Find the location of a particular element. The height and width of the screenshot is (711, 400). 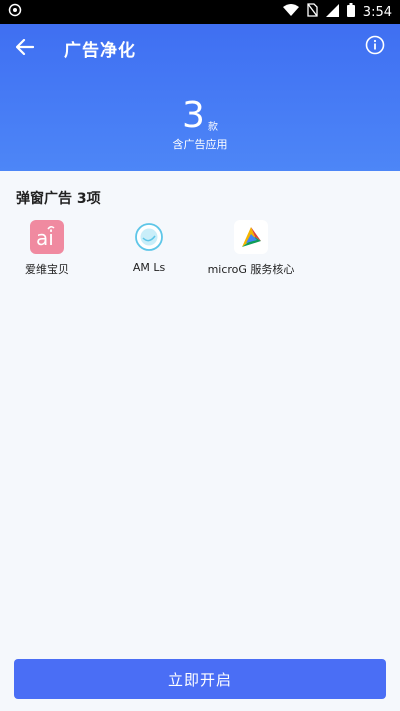

app-label: 爱维宝贝 is located at coordinates (47, 269).